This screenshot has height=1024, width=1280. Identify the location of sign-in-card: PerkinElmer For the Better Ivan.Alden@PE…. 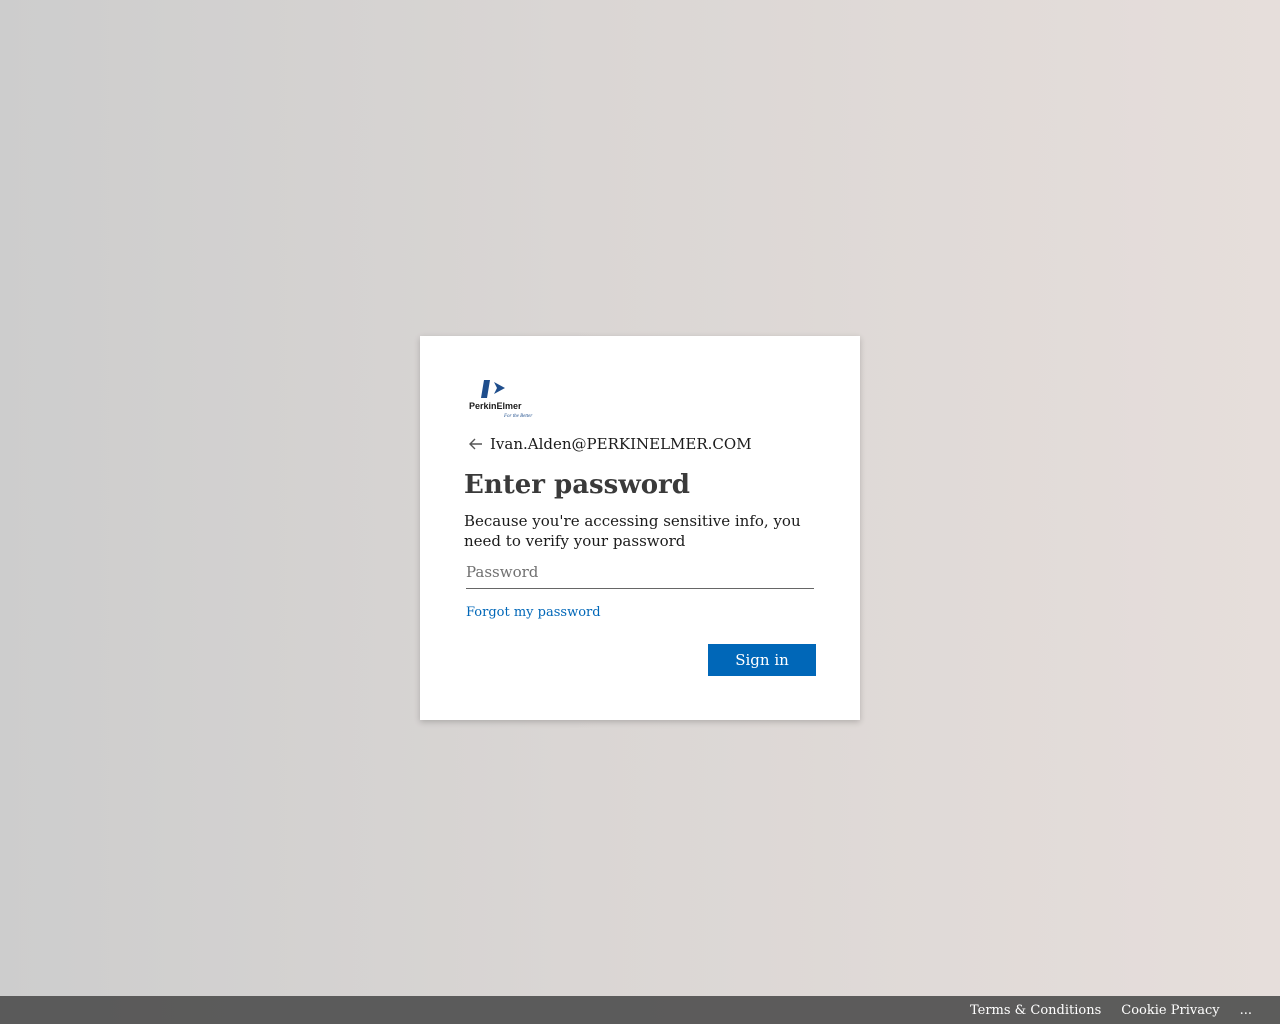
(640, 528).